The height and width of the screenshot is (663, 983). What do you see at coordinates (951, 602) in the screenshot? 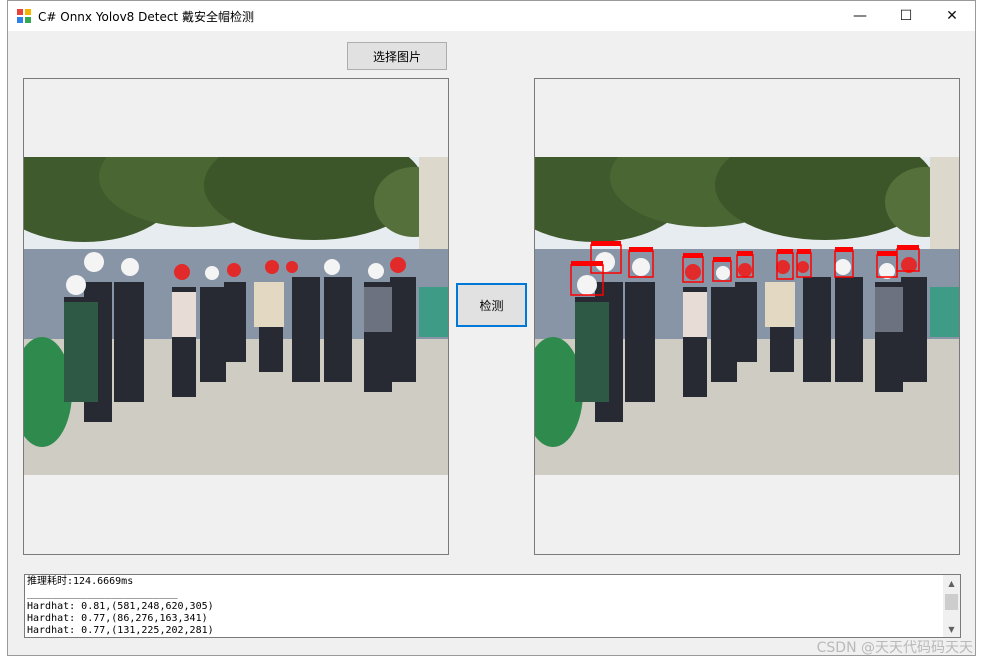
I see `scroll-thumb` at bounding box center [951, 602].